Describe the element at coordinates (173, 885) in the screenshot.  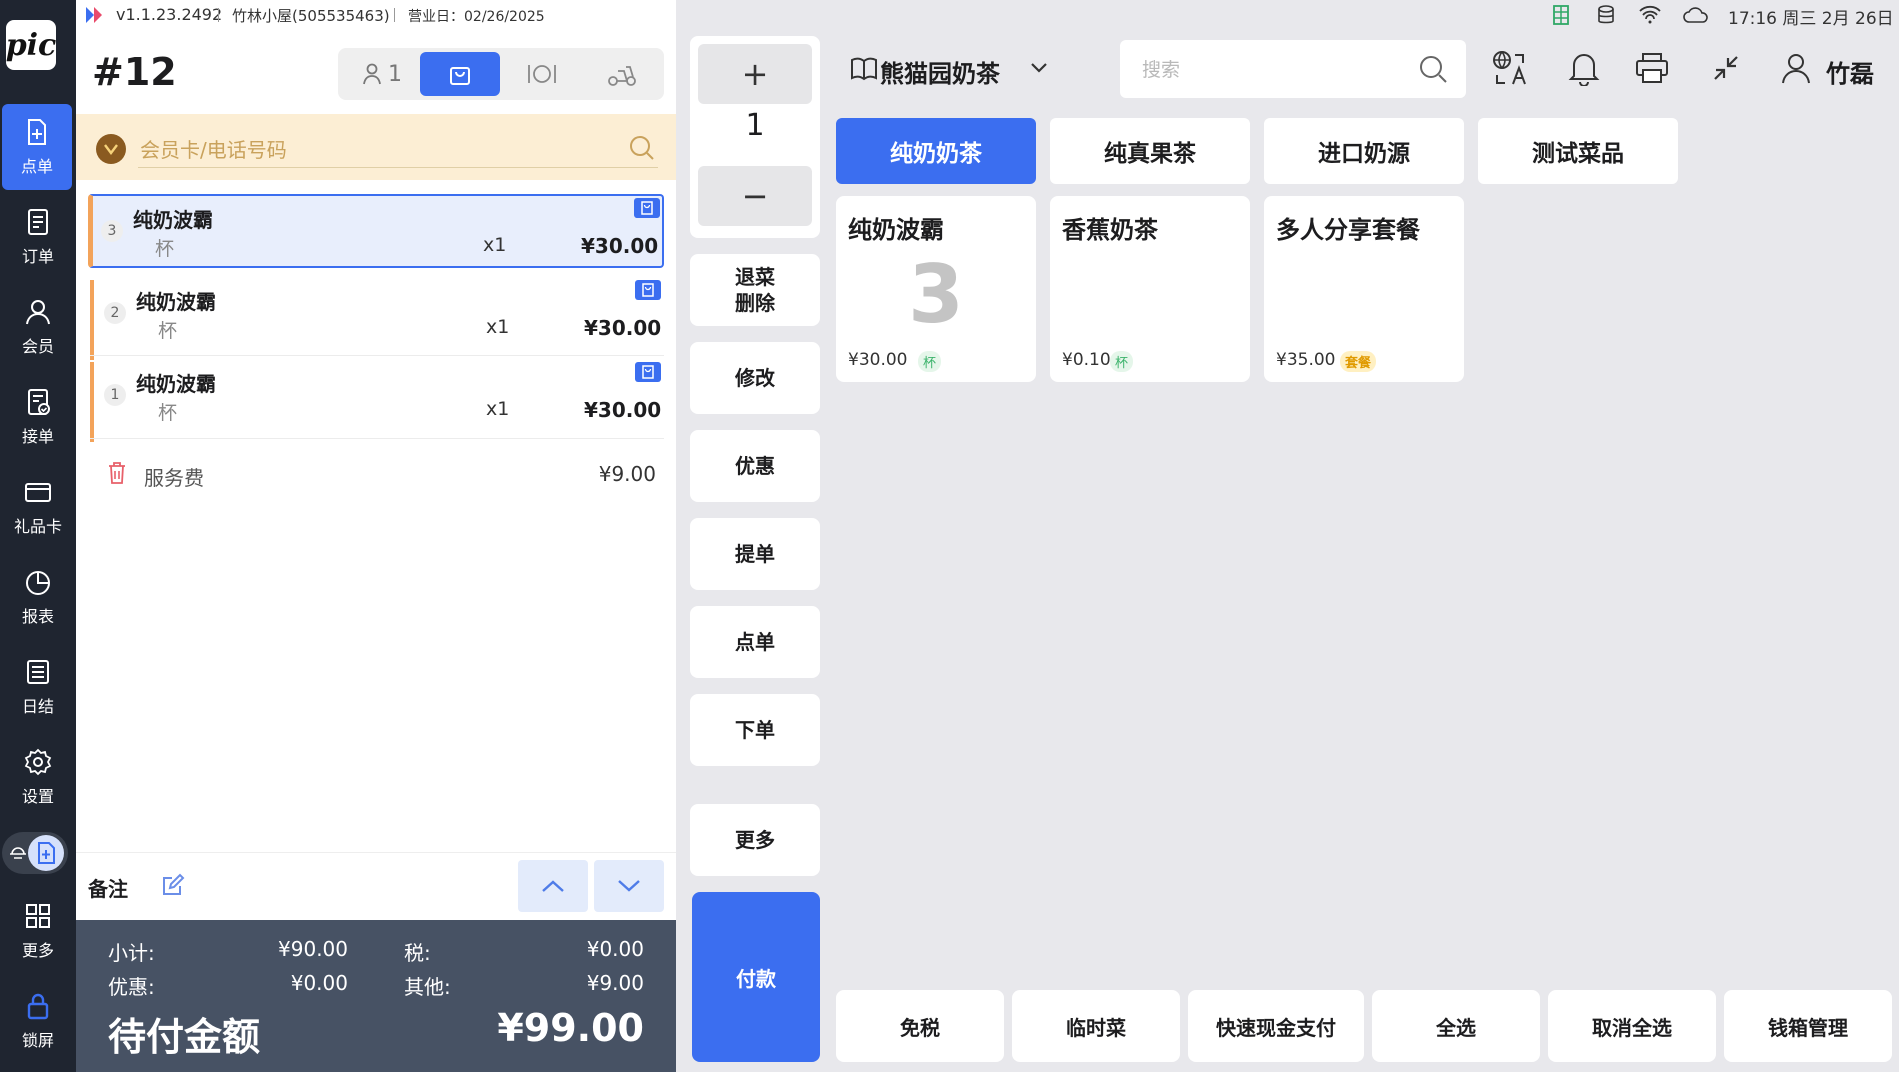
I see `edit-icon` at that location.